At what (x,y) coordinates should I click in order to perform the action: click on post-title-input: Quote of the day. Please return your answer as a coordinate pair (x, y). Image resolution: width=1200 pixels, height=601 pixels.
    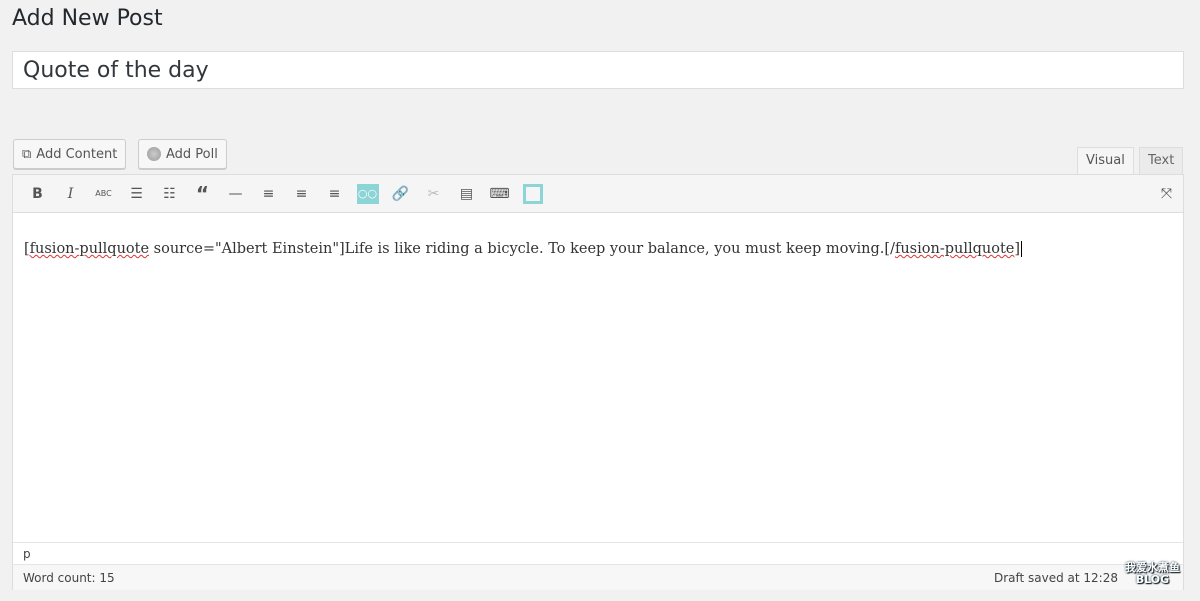
    Looking at the image, I should click on (598, 70).